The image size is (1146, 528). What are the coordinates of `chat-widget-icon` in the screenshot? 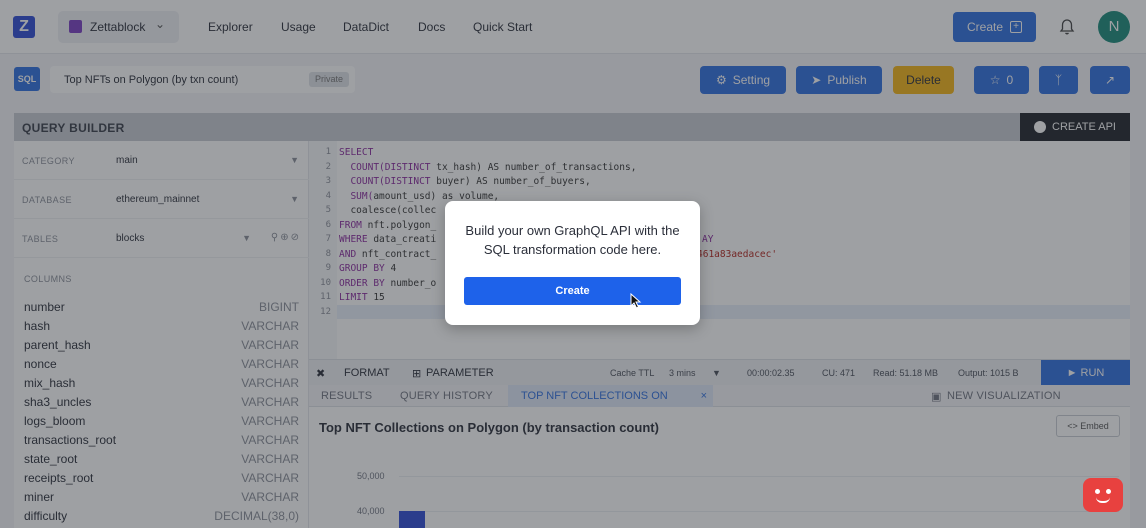 It's located at (1103, 495).